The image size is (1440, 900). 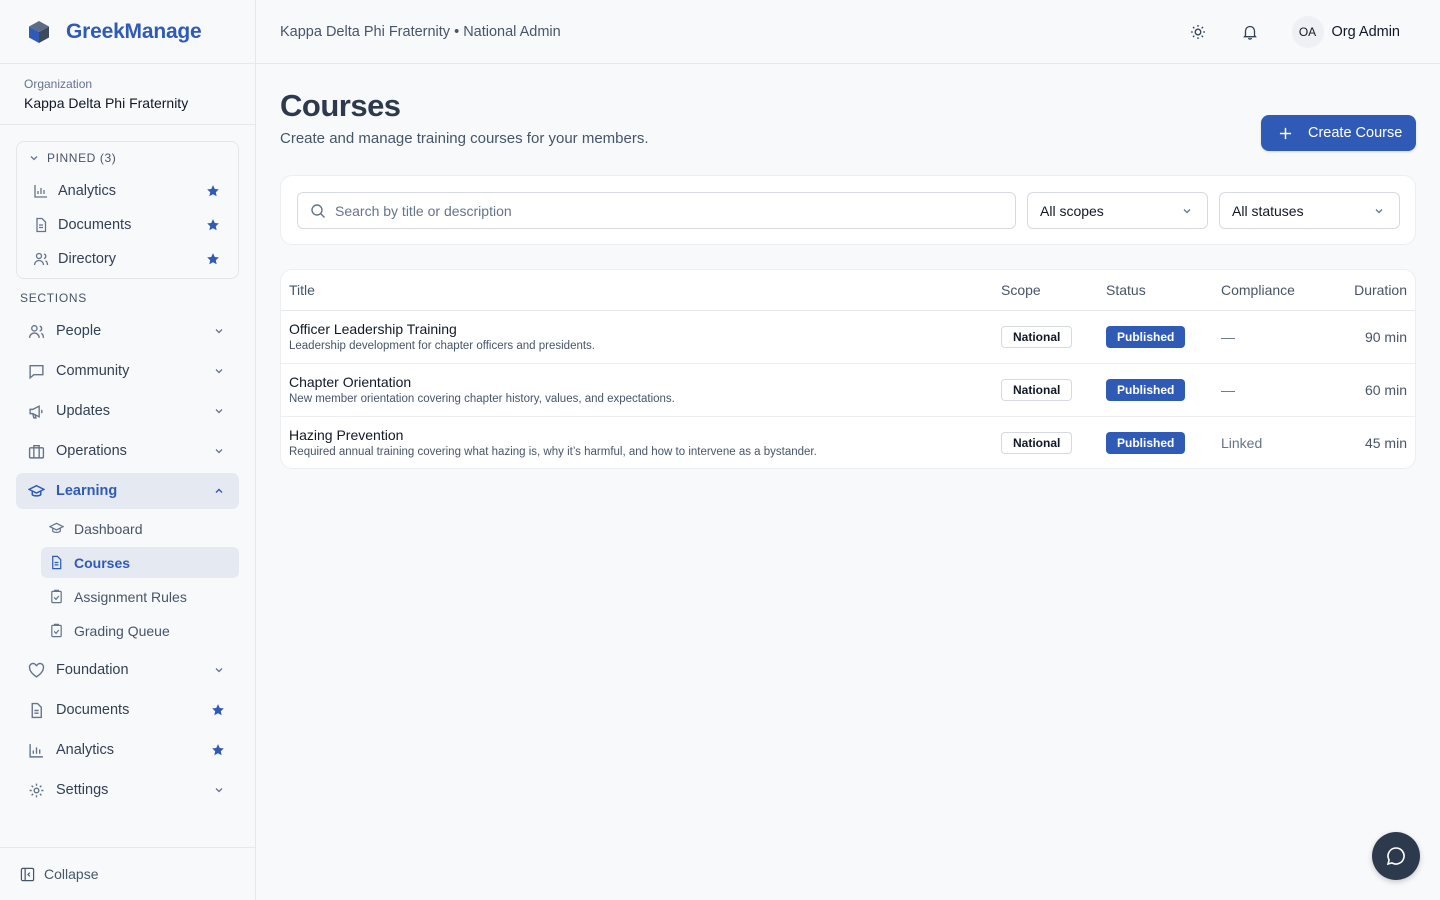 What do you see at coordinates (134, 31) in the screenshot?
I see `brand-name: GreekManage` at bounding box center [134, 31].